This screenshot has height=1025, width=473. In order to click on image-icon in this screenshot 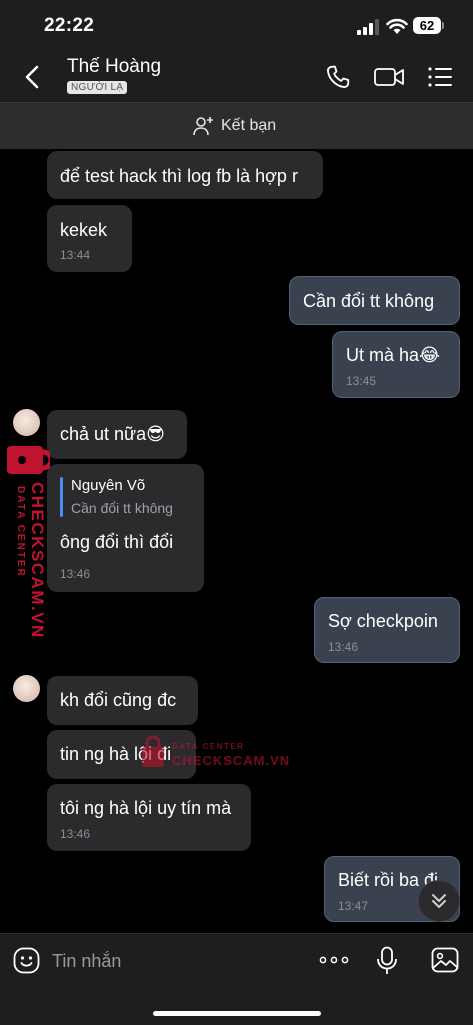, I will do `click(445, 960)`.